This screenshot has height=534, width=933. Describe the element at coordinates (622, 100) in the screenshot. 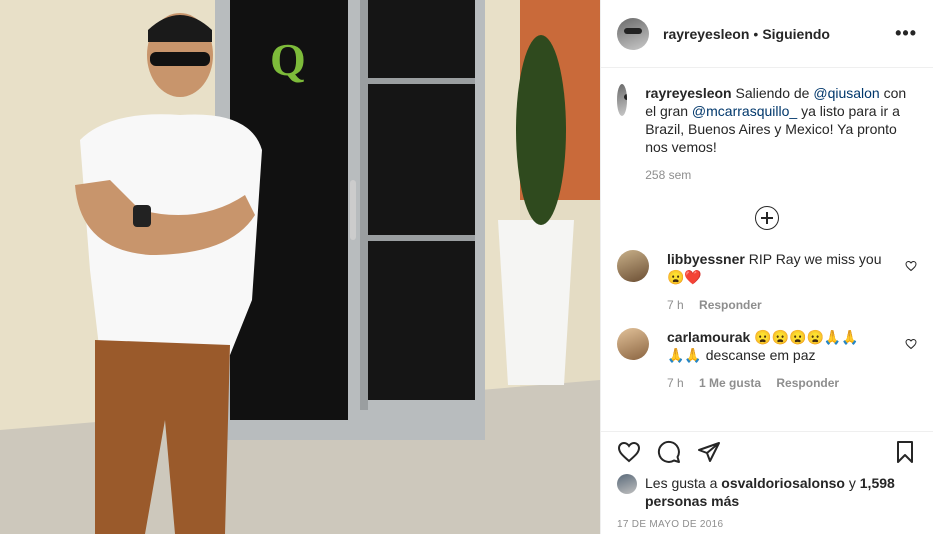

I see `caption-avatar` at that location.